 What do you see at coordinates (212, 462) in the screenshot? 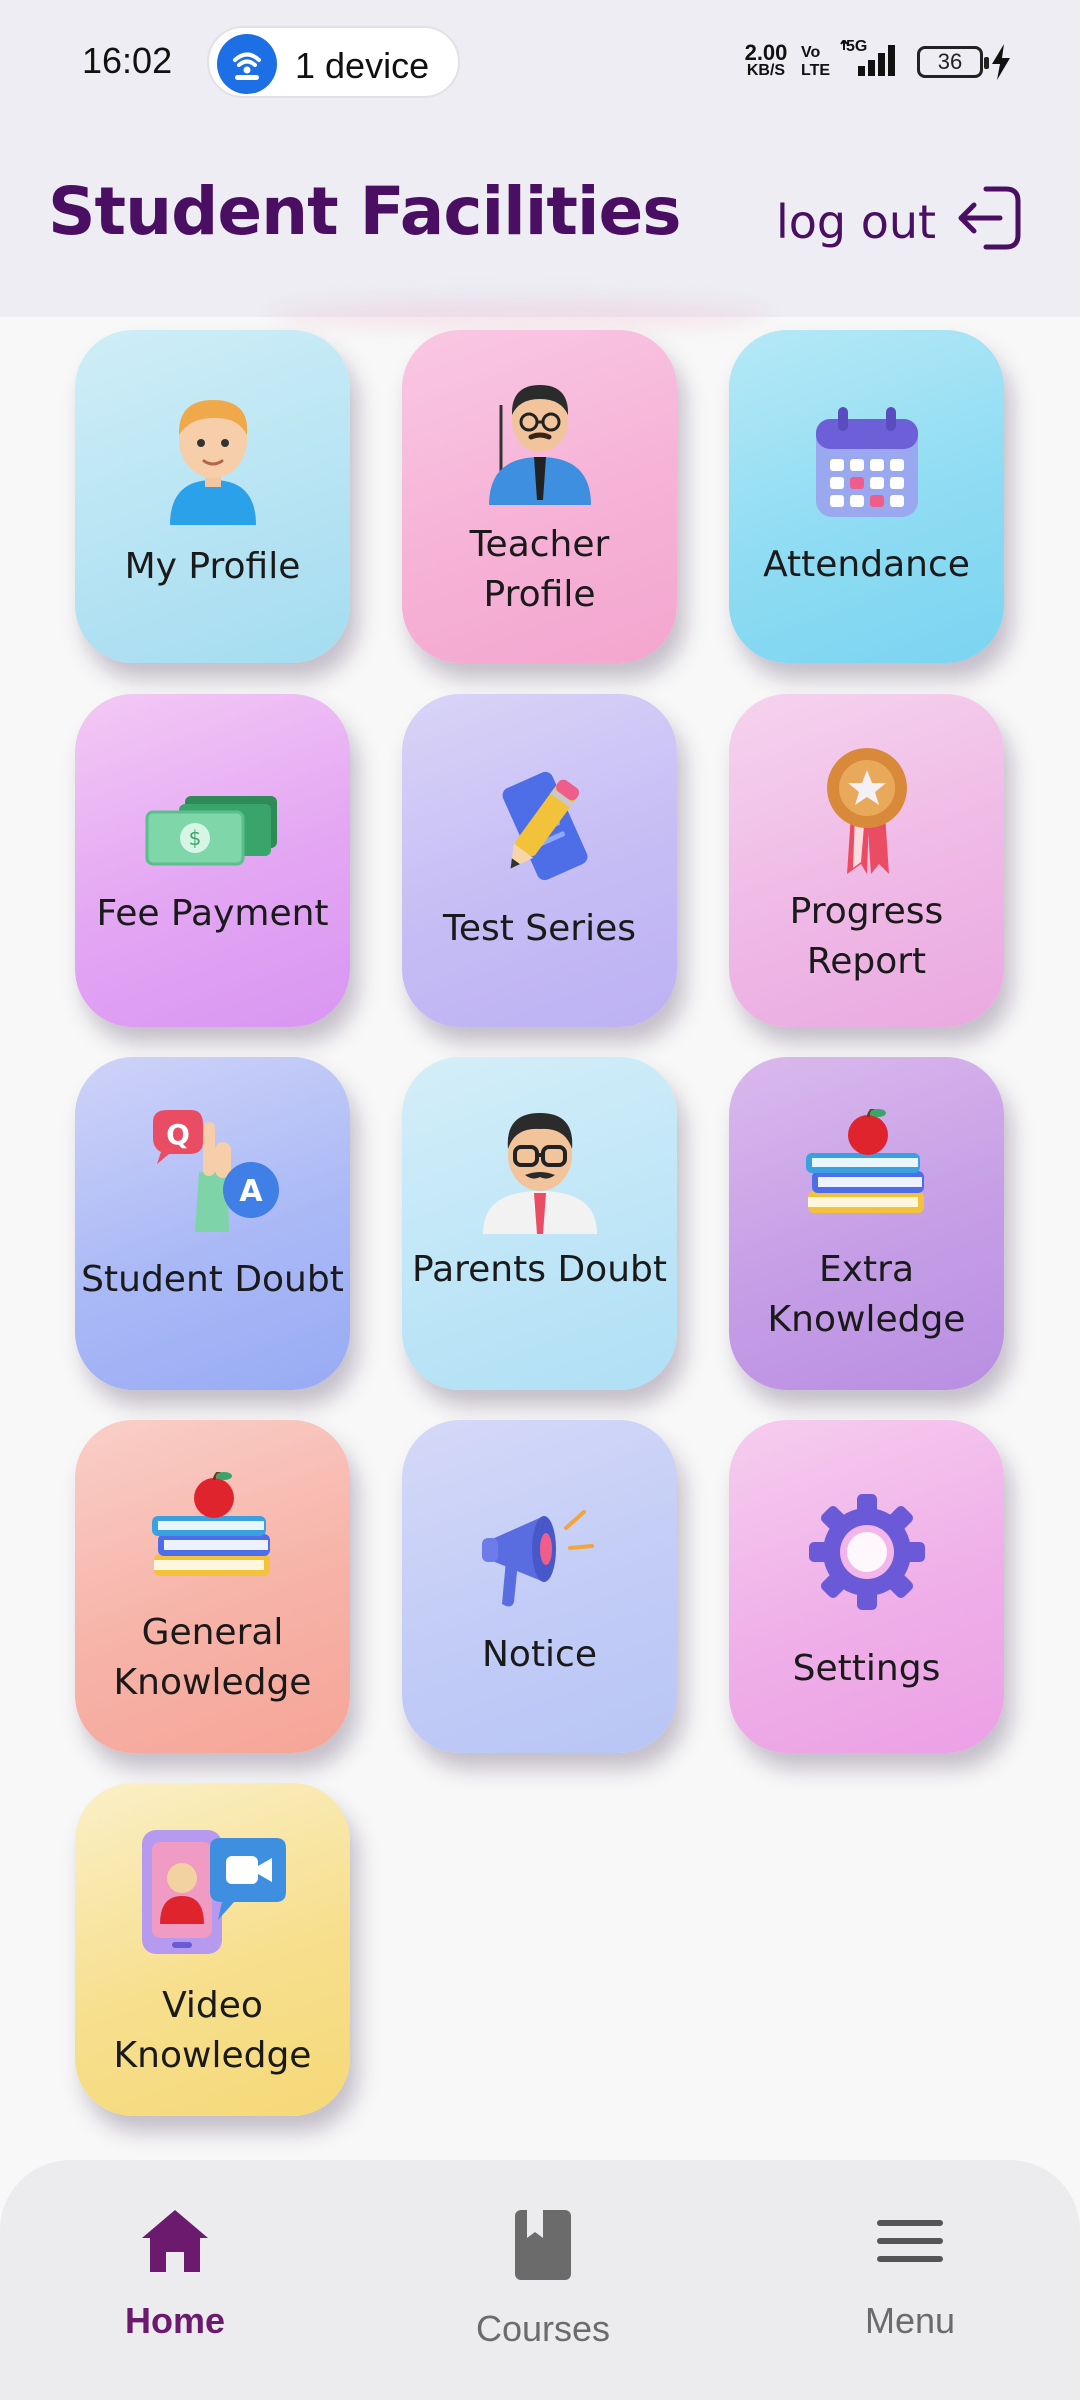
I see `student-avatar-icon` at bounding box center [212, 462].